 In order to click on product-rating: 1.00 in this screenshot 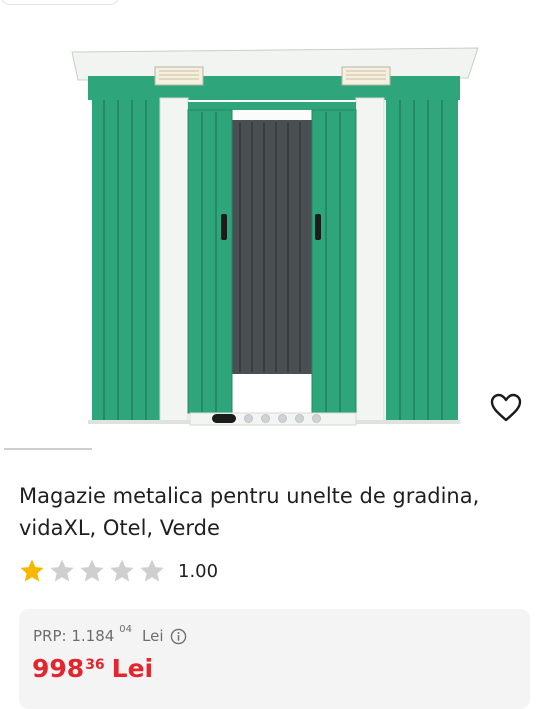, I will do `click(118, 571)`.